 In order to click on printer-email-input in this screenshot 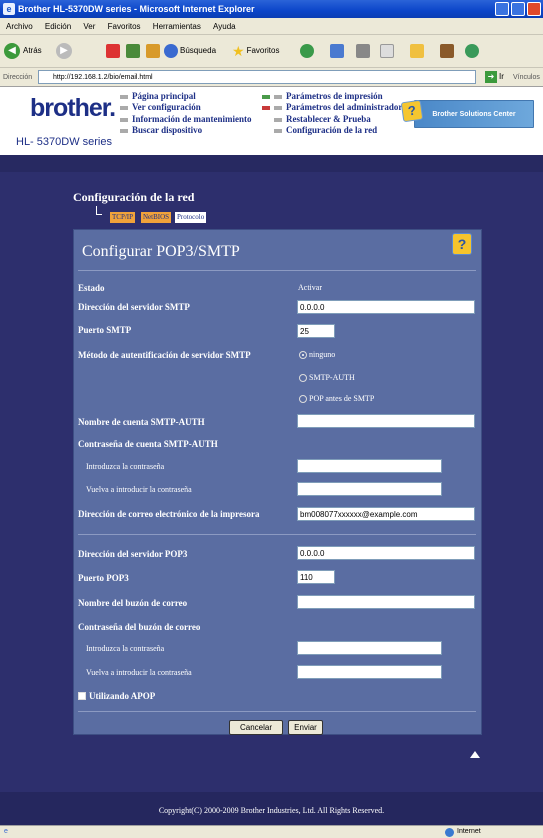, I will do `click(386, 514)`.